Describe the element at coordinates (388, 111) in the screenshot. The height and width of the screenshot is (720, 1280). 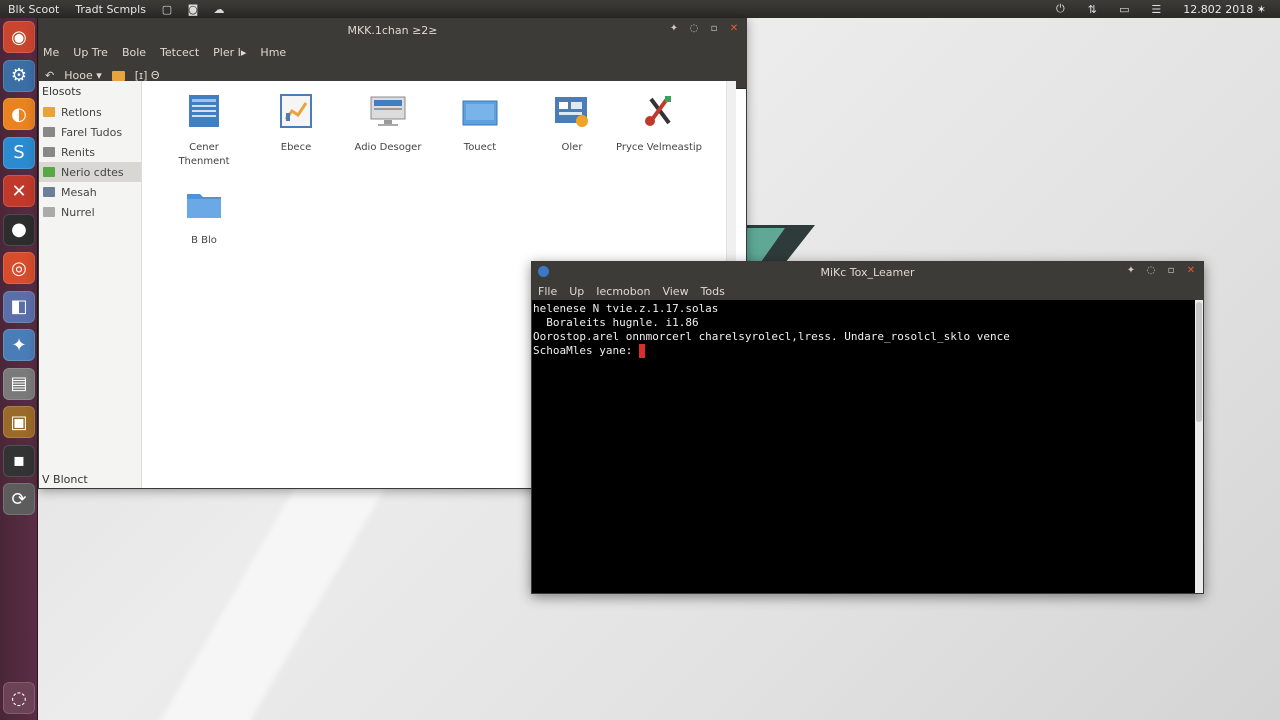
I see `monitor-icon` at that location.